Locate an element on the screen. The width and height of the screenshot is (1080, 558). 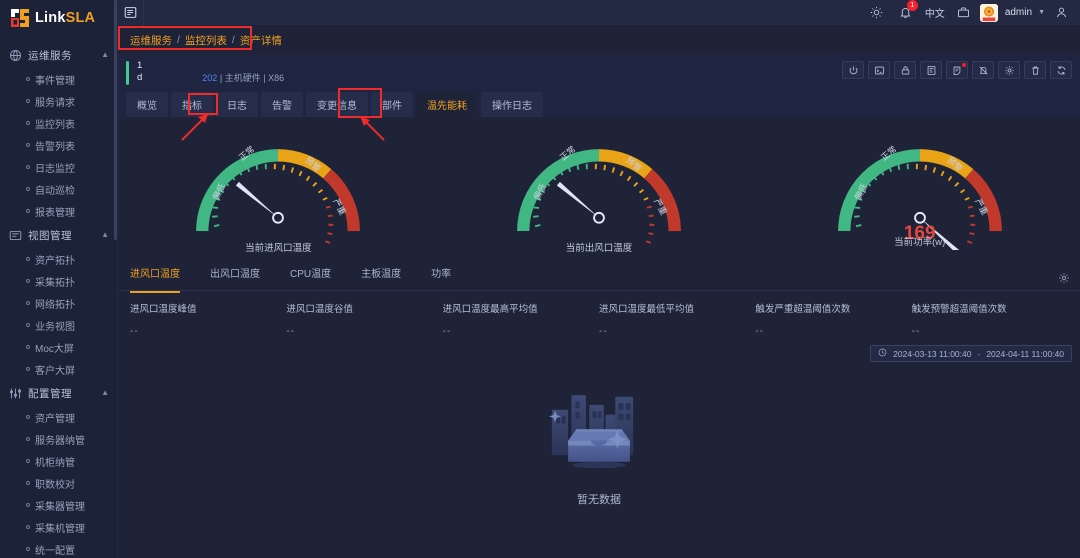
user-avatar-icon is located at coordinates (988, 12).